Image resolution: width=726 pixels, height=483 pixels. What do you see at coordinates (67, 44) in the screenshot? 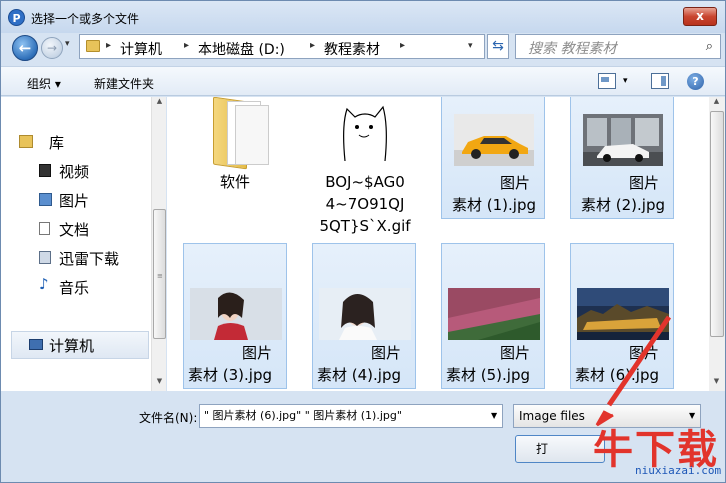
I see `recent-pages-chevron-icon: ▾` at bounding box center [67, 44].